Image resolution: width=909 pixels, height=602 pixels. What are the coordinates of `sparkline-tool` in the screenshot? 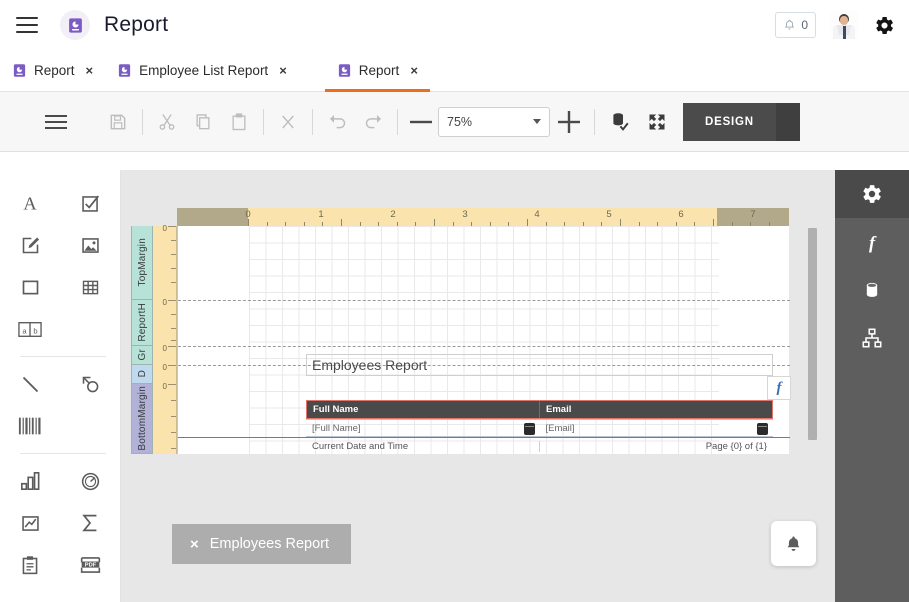 It's located at (30, 523).